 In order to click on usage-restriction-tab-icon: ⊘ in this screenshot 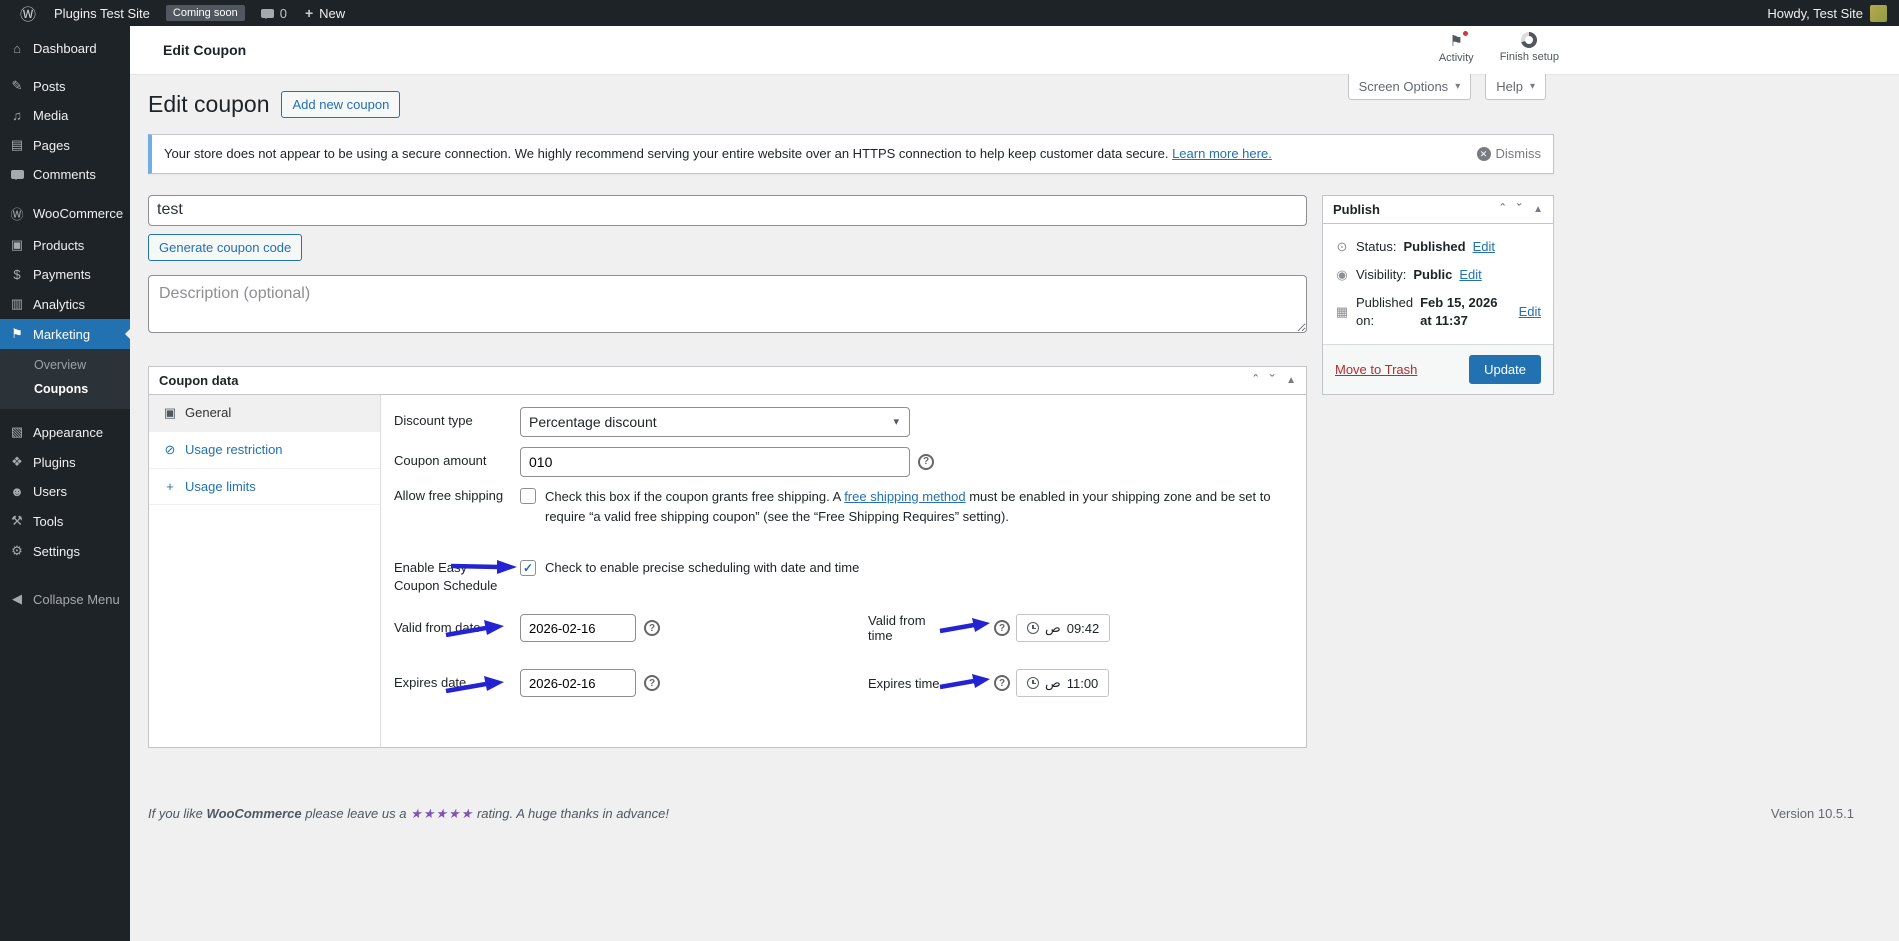, I will do `click(170, 449)`.